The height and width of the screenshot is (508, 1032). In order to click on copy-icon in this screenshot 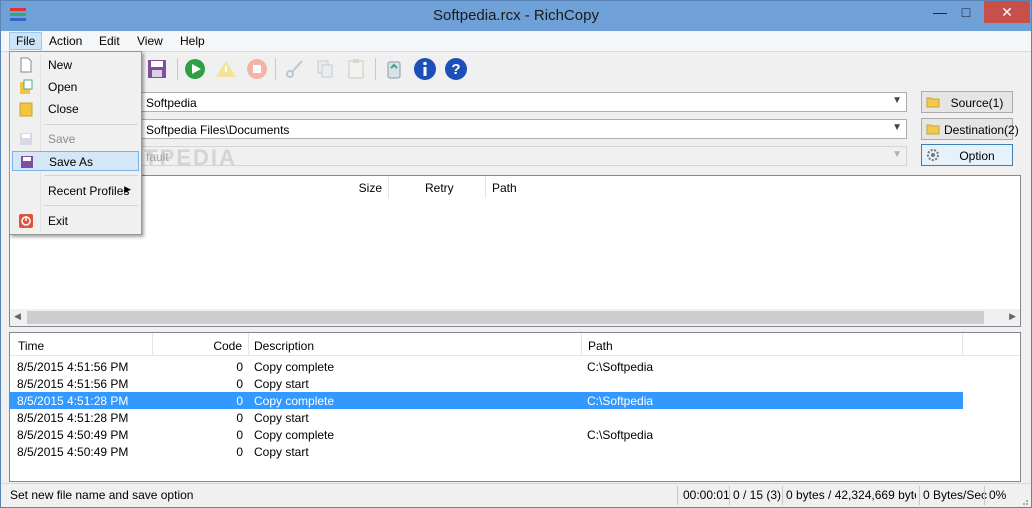, I will do `click(325, 69)`.